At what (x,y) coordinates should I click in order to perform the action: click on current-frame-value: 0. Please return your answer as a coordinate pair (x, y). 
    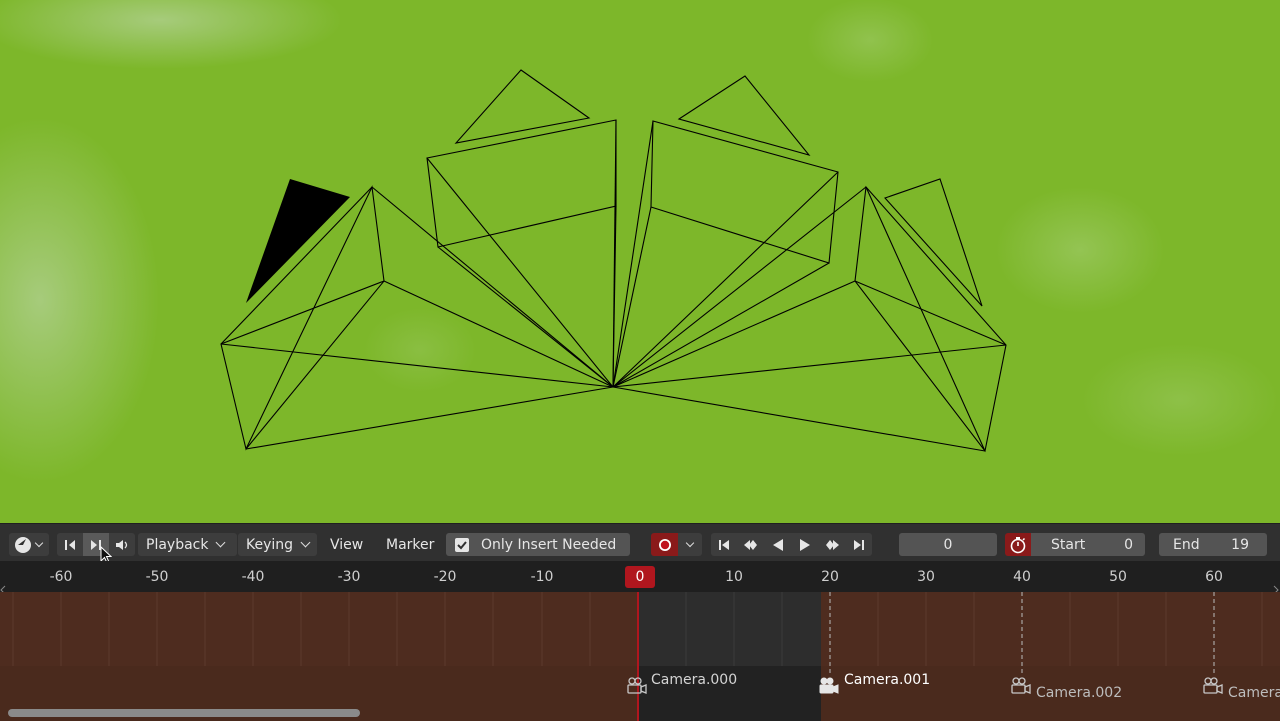
    Looking at the image, I should click on (948, 544).